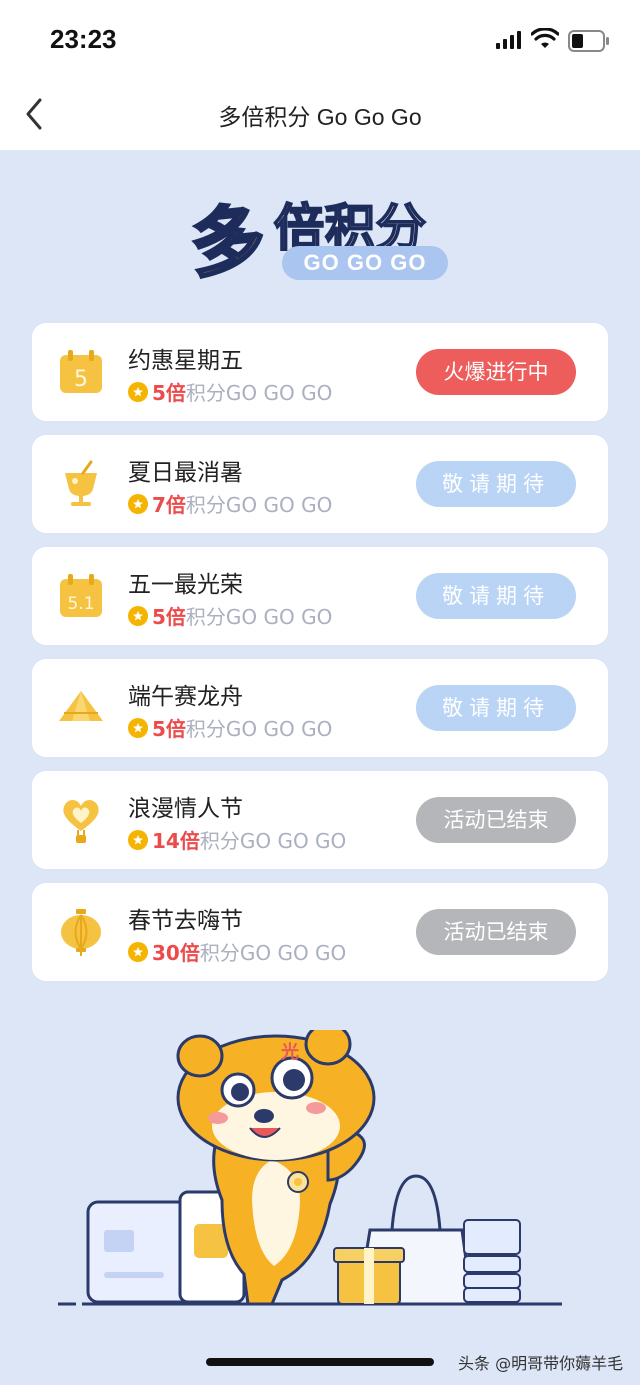 The width and height of the screenshot is (640, 1385). What do you see at coordinates (81, 379) in the screenshot?
I see `svg-text: 5` at bounding box center [81, 379].